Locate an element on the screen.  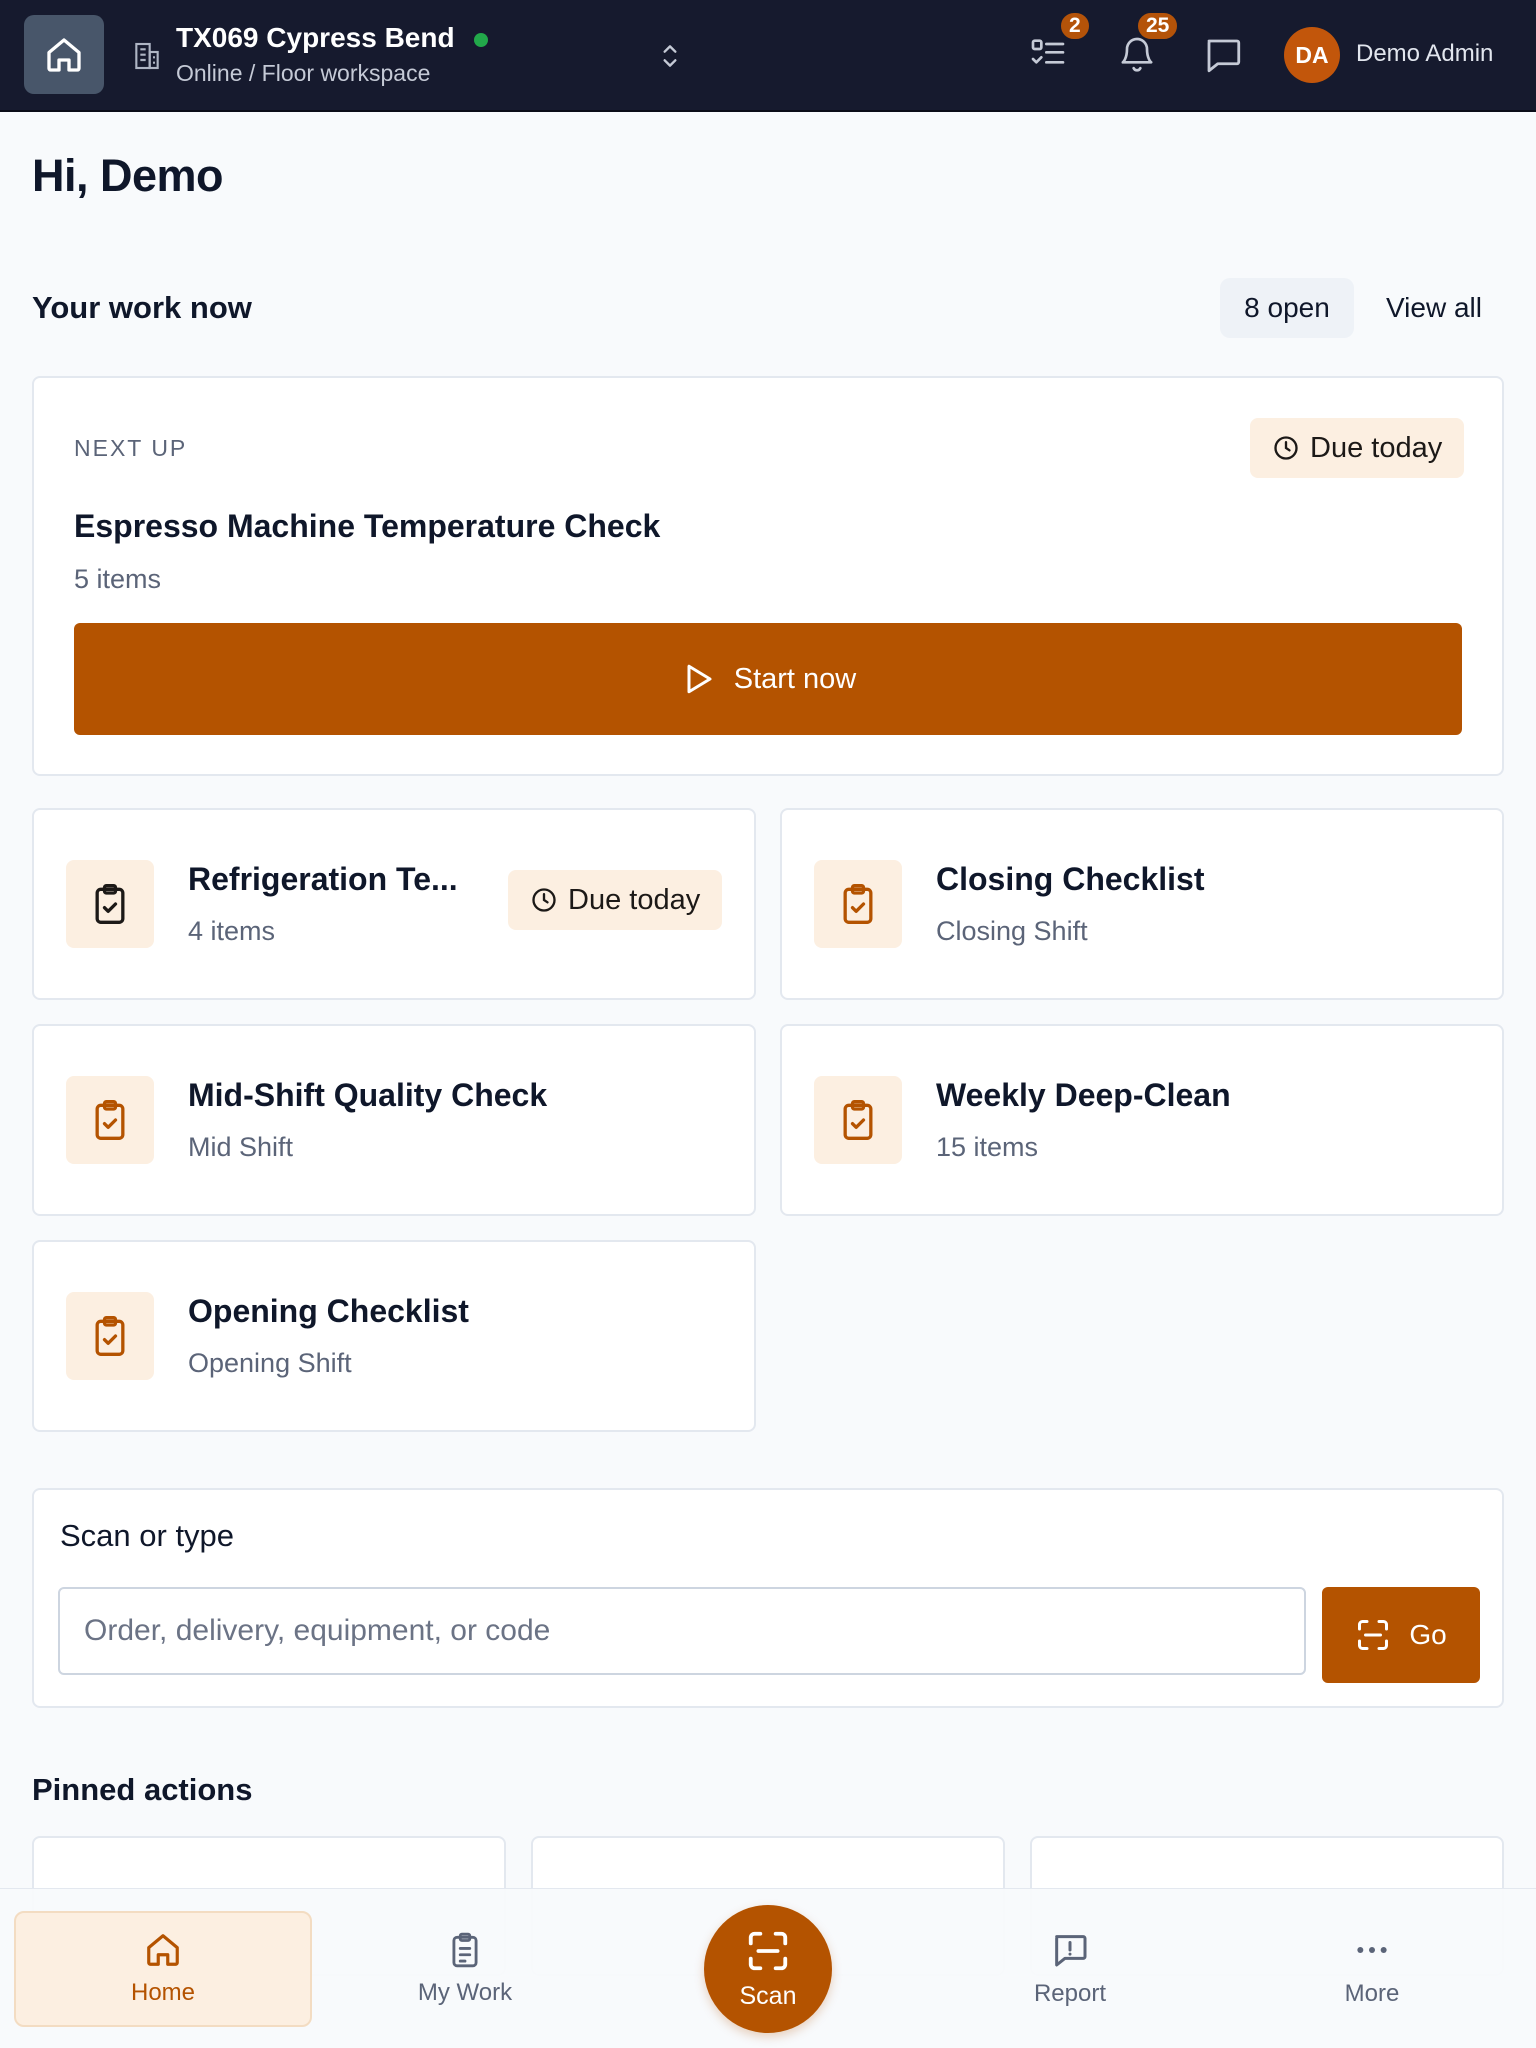
task-title: Opening Checklist is located at coordinates (328, 1311).